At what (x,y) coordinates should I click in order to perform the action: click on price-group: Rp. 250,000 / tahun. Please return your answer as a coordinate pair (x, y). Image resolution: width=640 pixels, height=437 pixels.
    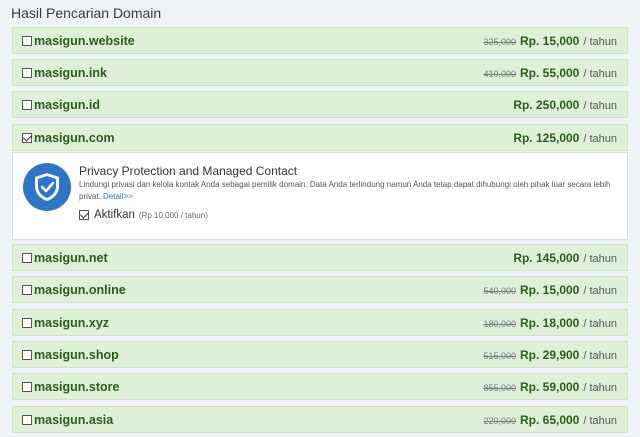
    Looking at the image, I should click on (565, 105).